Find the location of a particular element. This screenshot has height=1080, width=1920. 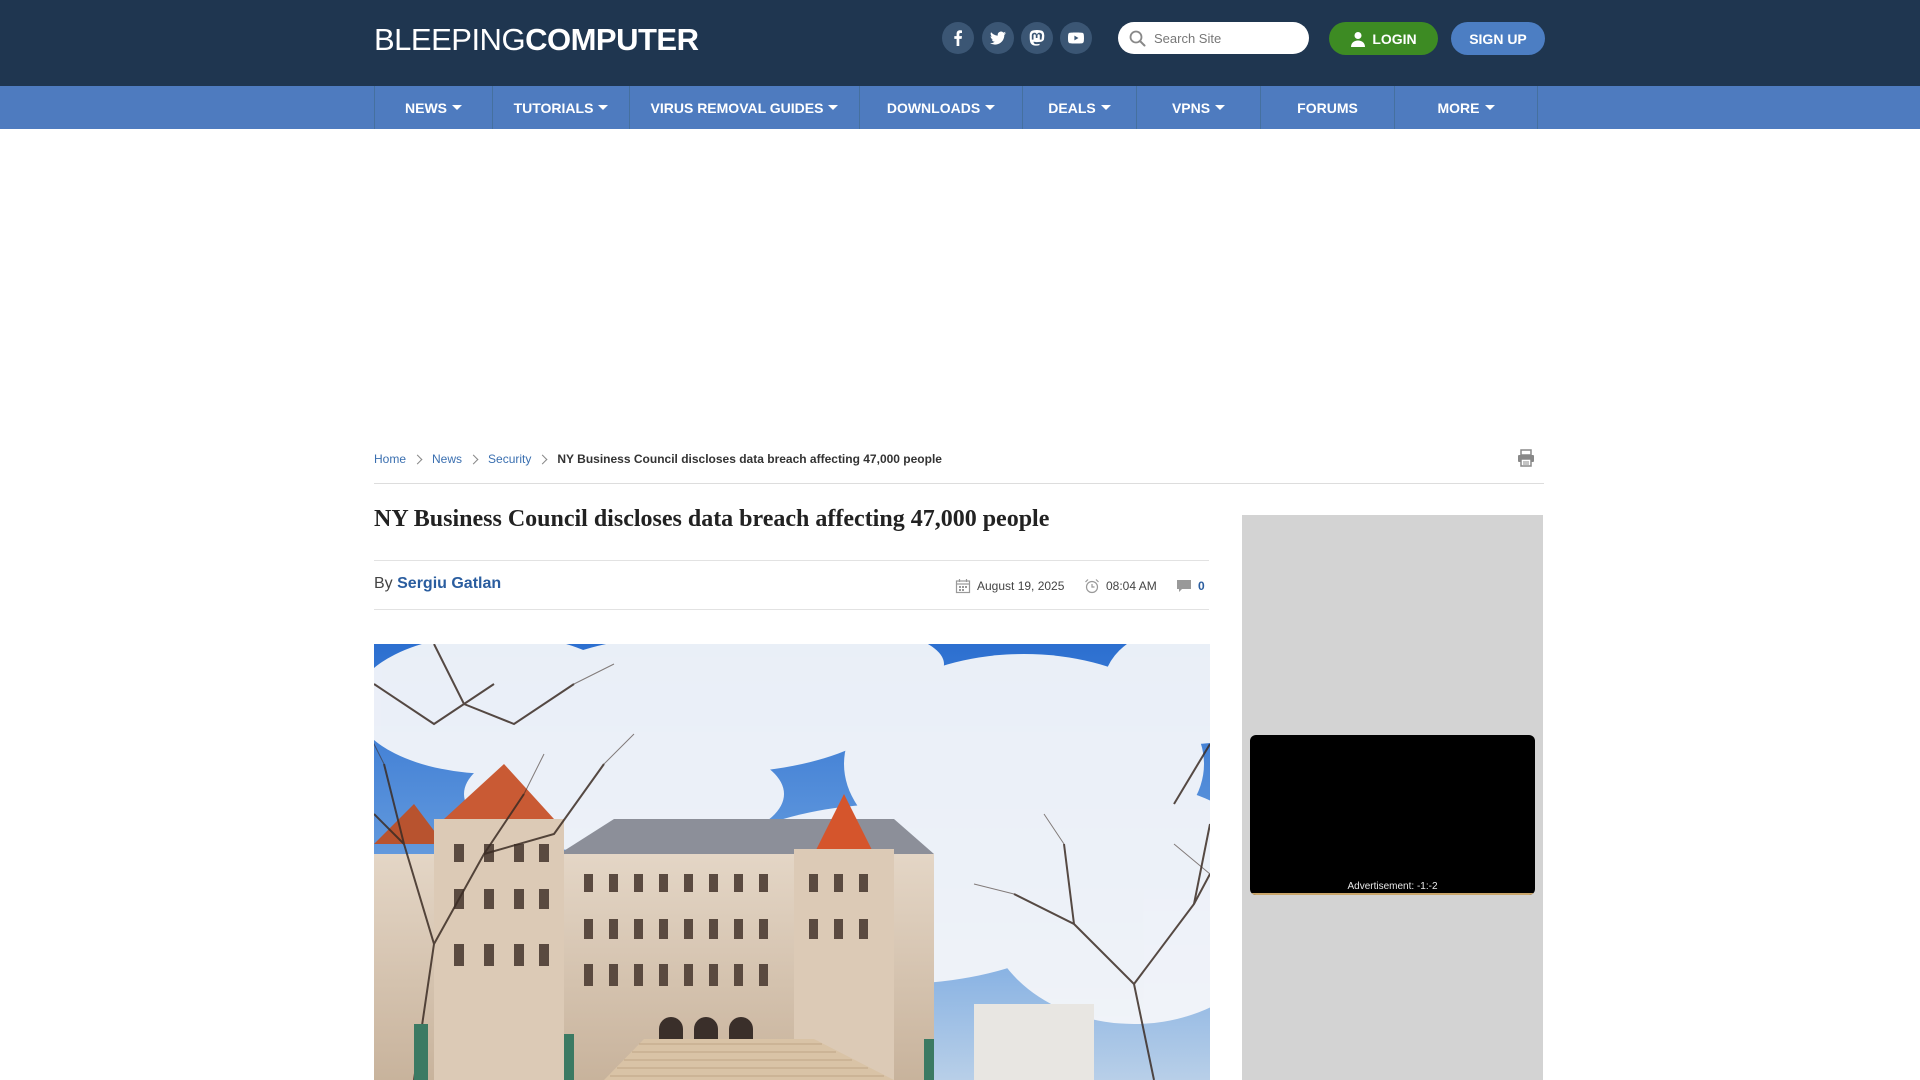

video-ad-player: Advertisement: -1:-2 is located at coordinates (1392, 815).